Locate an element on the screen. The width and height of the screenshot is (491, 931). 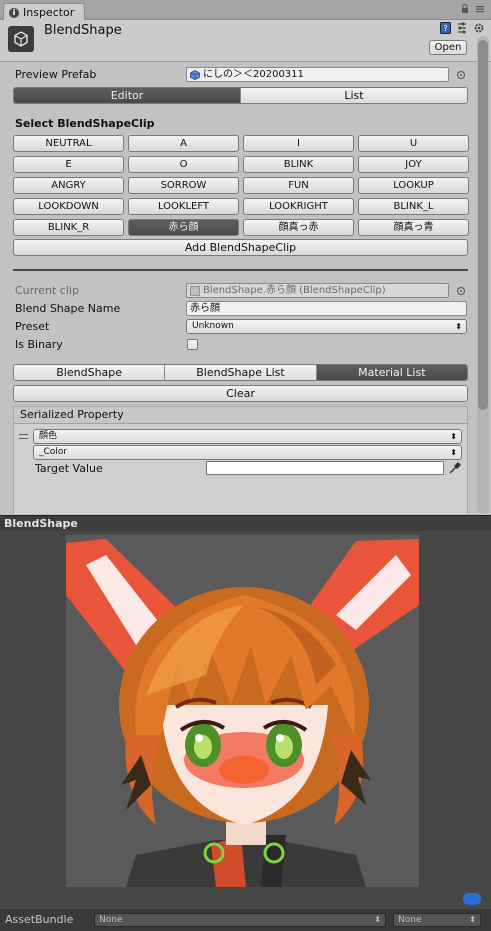
serialized-property-header: Serialized Property is located at coordinates (240, 415).